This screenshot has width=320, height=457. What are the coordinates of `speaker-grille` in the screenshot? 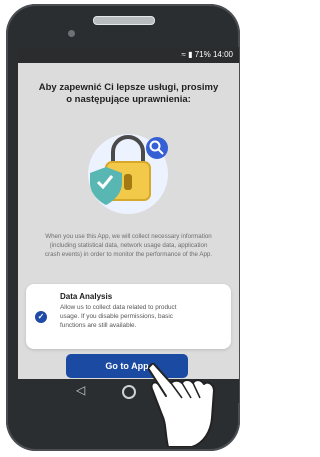 It's located at (124, 20).